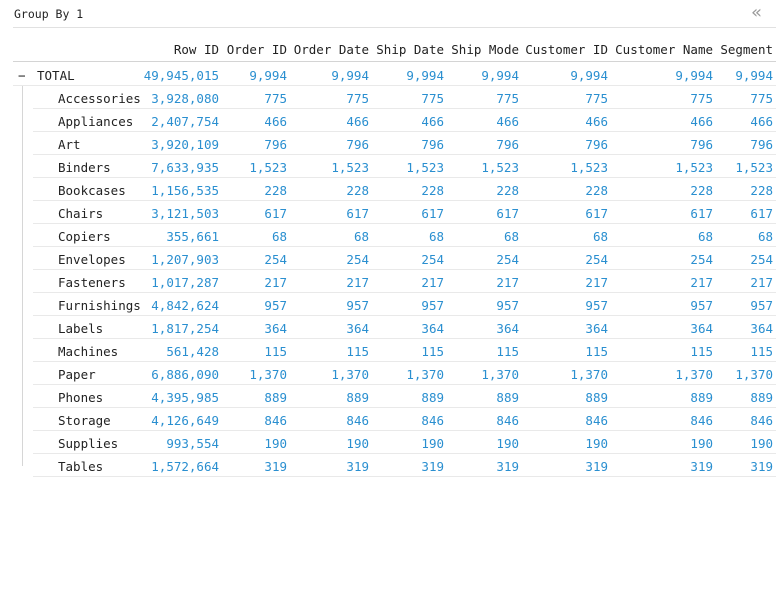  What do you see at coordinates (701, 466) in the screenshot?
I see `cell-customer-name: 319` at bounding box center [701, 466].